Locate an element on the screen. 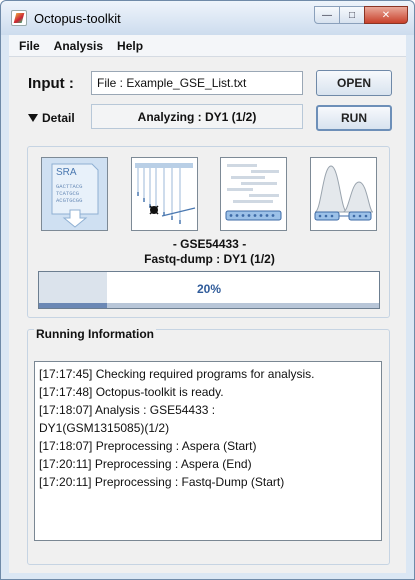  app-icon is located at coordinates (19, 18).